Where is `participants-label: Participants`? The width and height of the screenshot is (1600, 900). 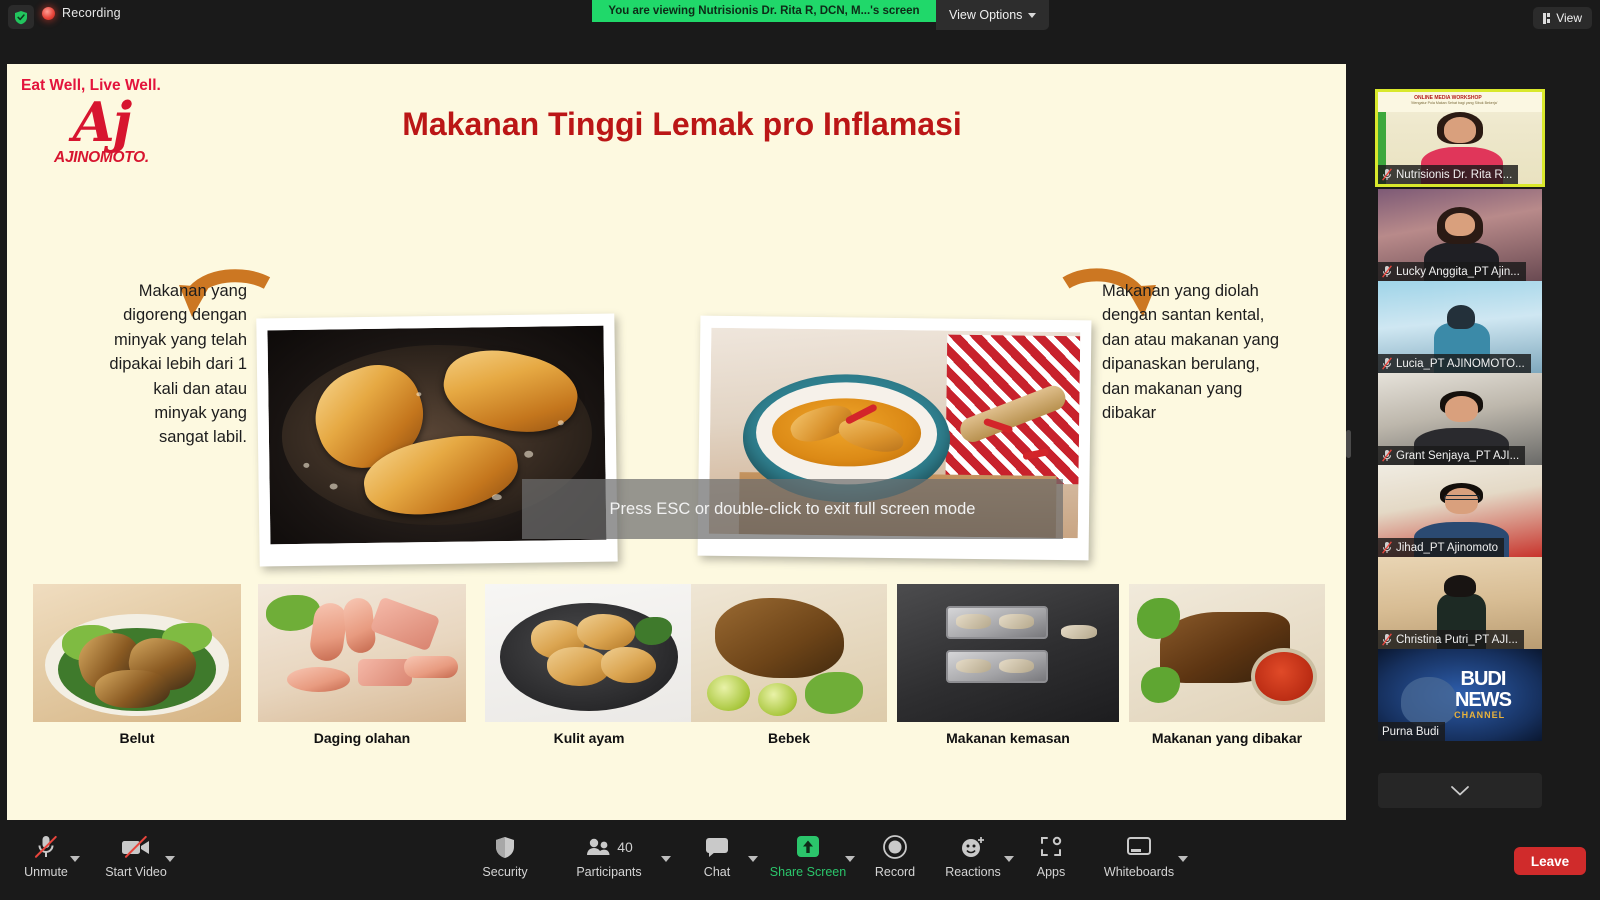
participants-label: Participants is located at coordinates (609, 872).